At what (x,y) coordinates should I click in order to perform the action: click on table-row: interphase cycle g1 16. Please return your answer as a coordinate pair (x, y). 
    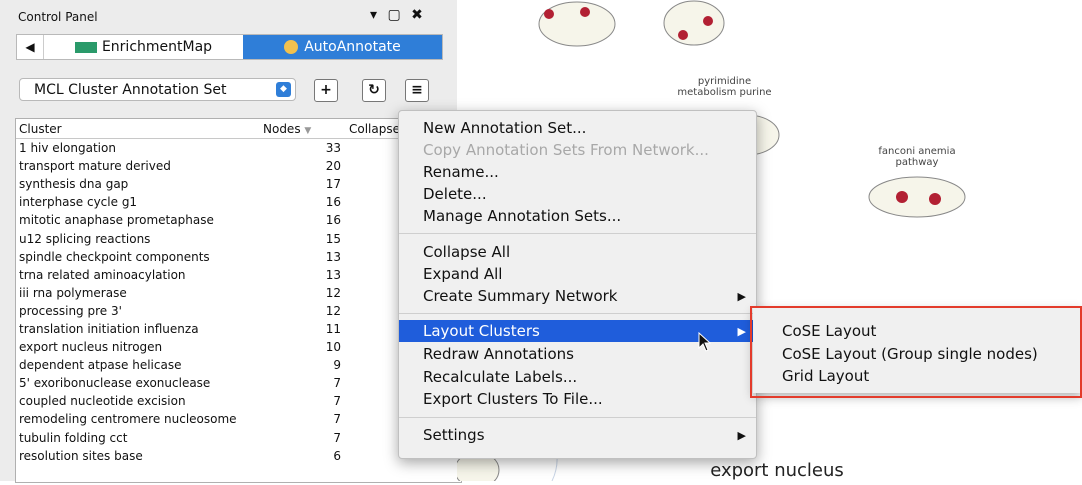
    Looking at the image, I should click on (238, 202).